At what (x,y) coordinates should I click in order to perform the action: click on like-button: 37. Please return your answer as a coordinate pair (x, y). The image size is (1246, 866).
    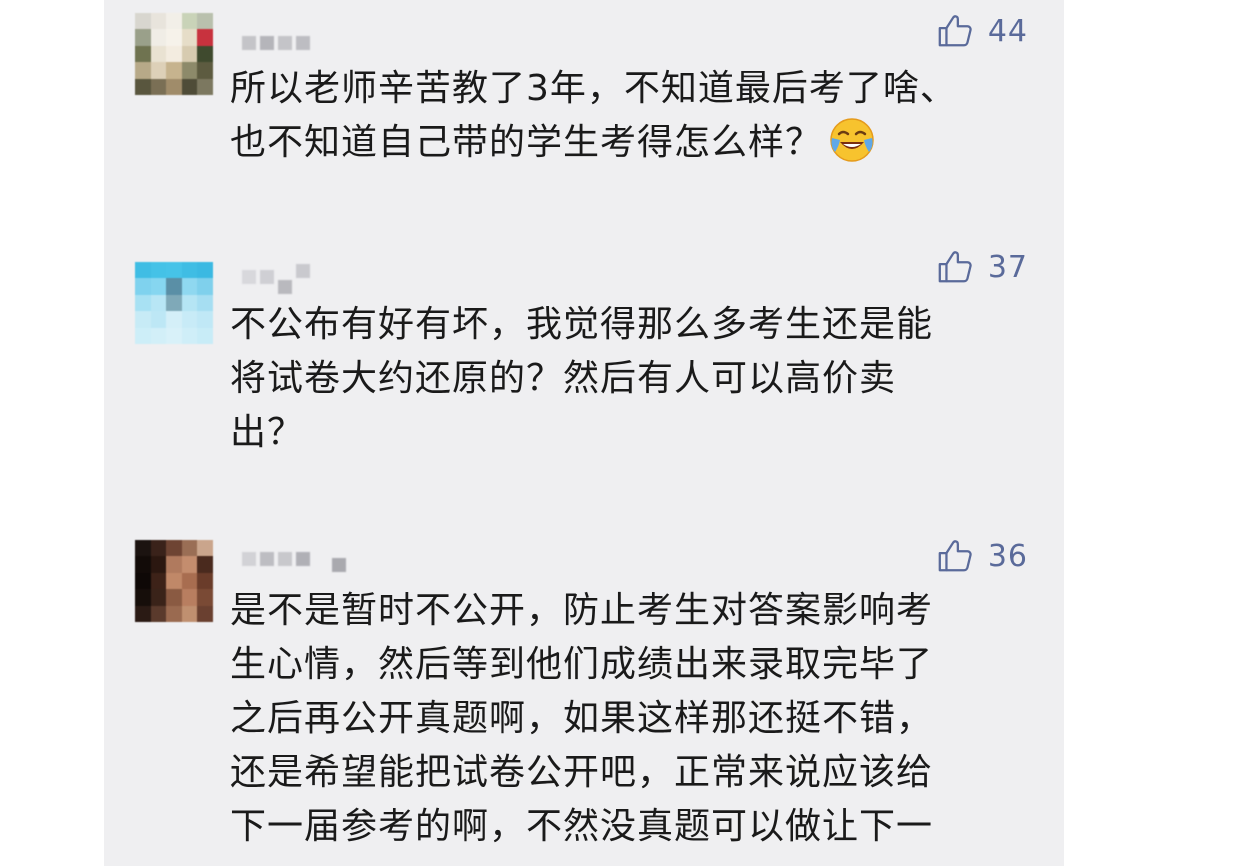
    Looking at the image, I should click on (982, 267).